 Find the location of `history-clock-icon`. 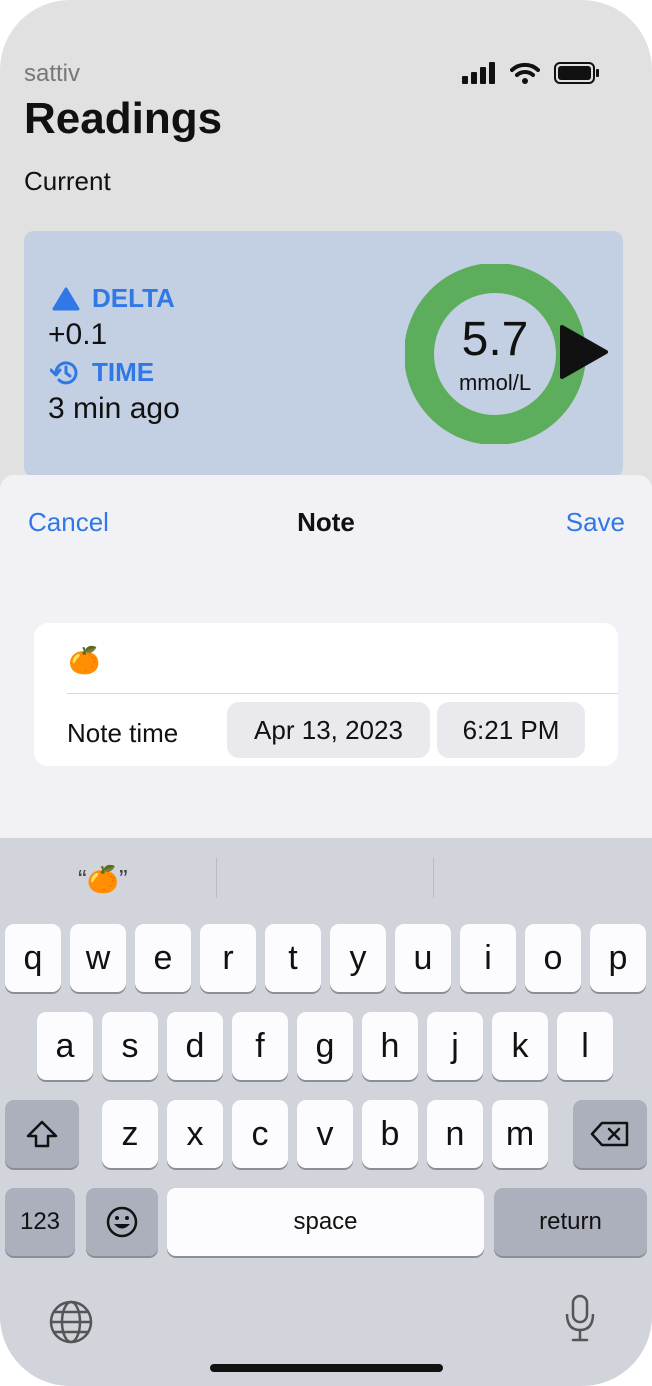

history-clock-icon is located at coordinates (64, 372).